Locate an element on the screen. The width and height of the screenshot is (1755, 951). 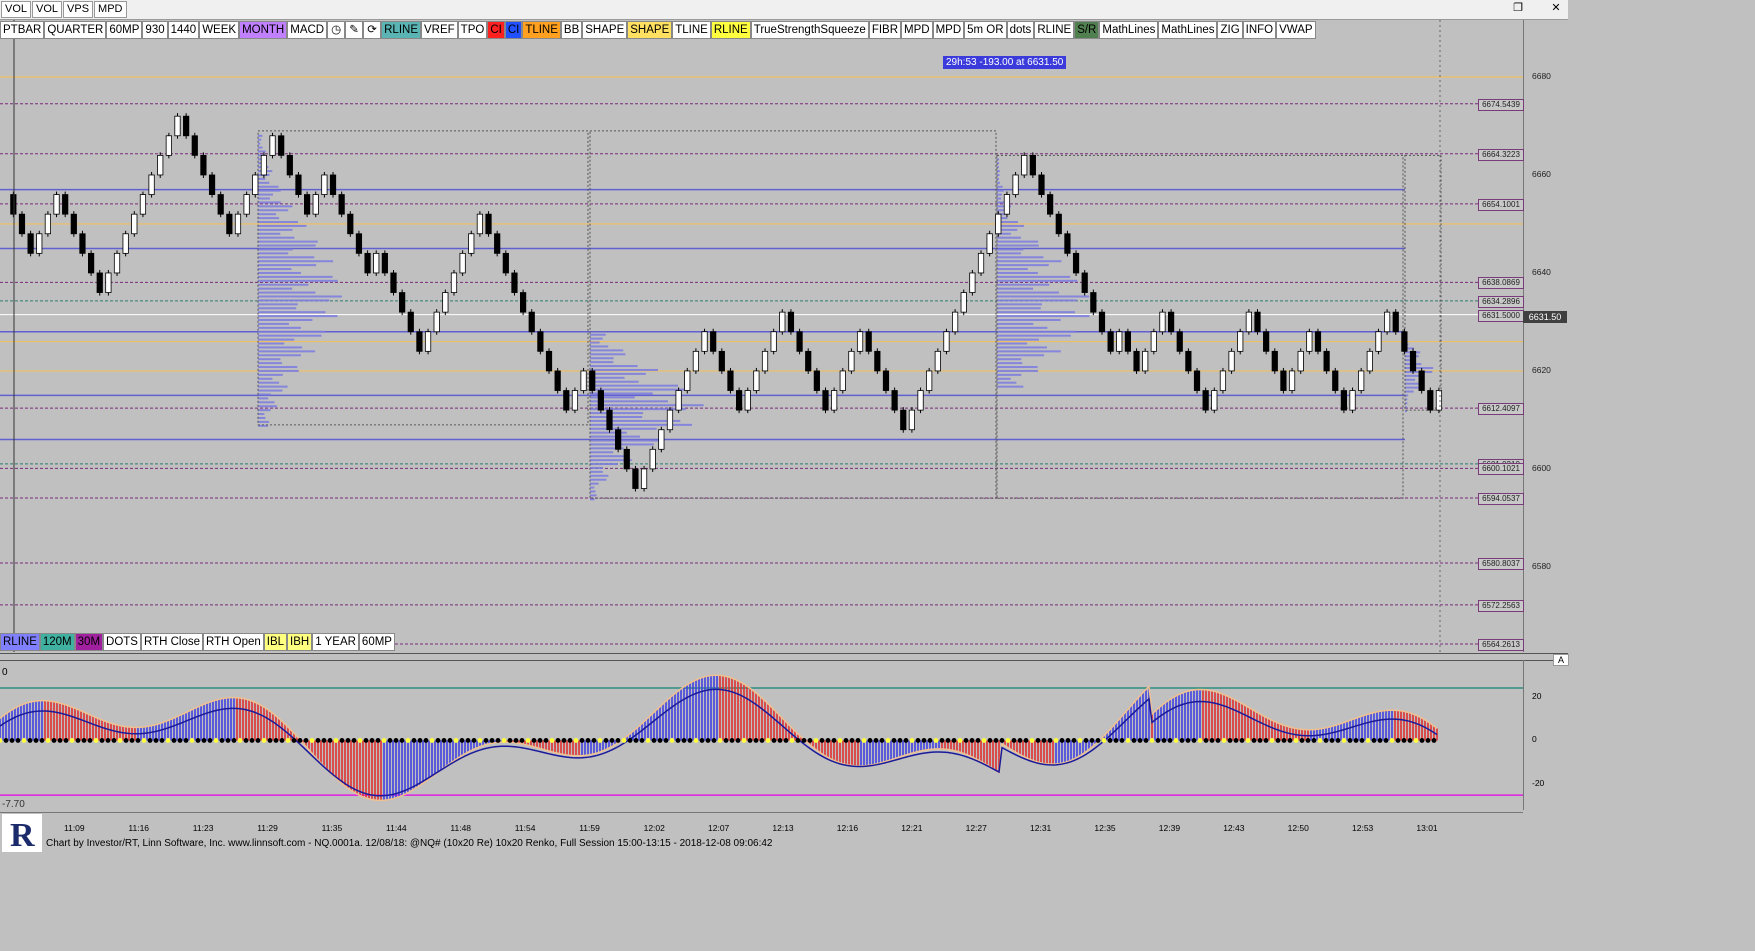
toolbar-fibr-button: FIBR is located at coordinates (885, 30).